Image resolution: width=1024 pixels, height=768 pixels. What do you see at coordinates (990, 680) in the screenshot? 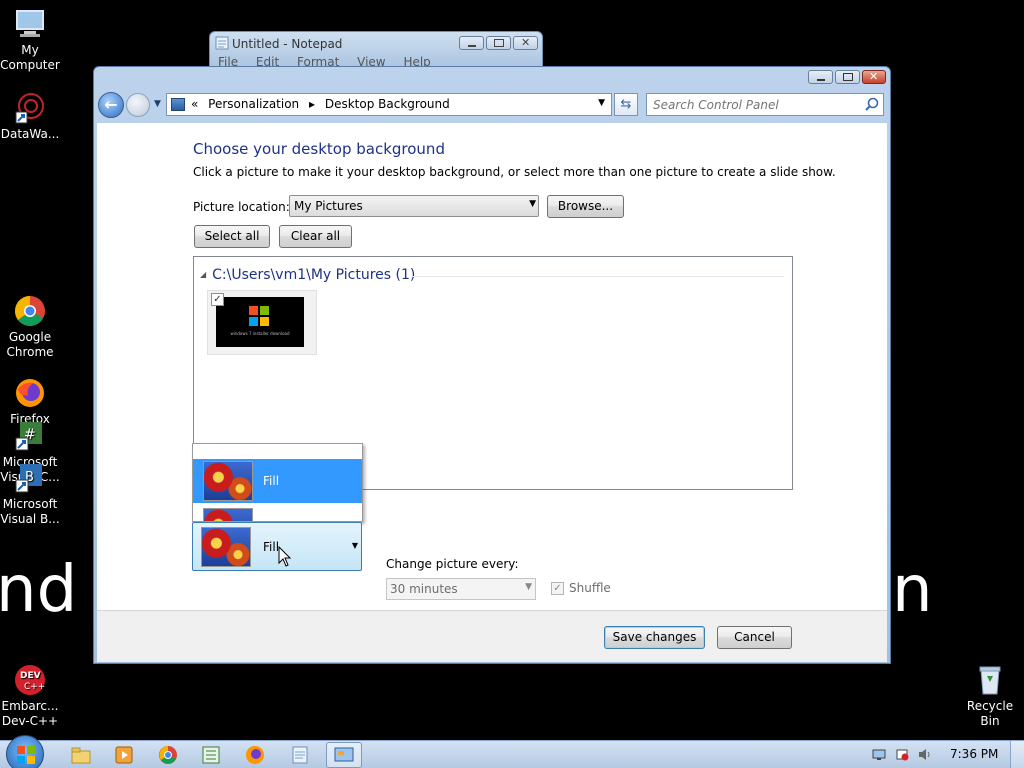
I see `recycle-bin-icon` at bounding box center [990, 680].